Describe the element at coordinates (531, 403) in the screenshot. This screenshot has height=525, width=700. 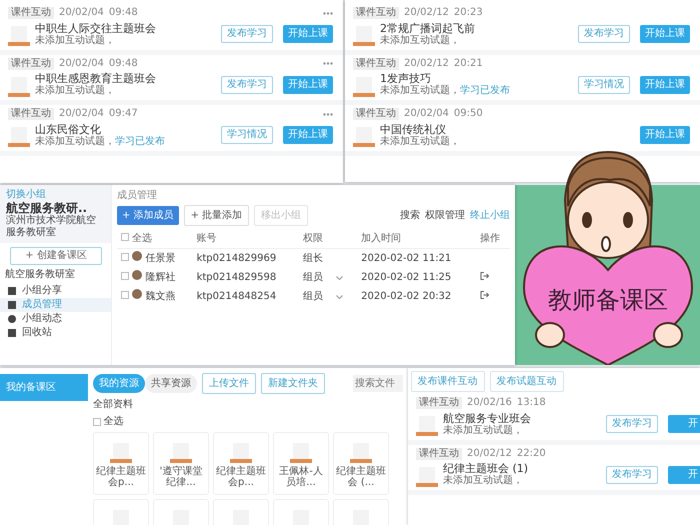
I see `lesson-time: 13:18` at that location.